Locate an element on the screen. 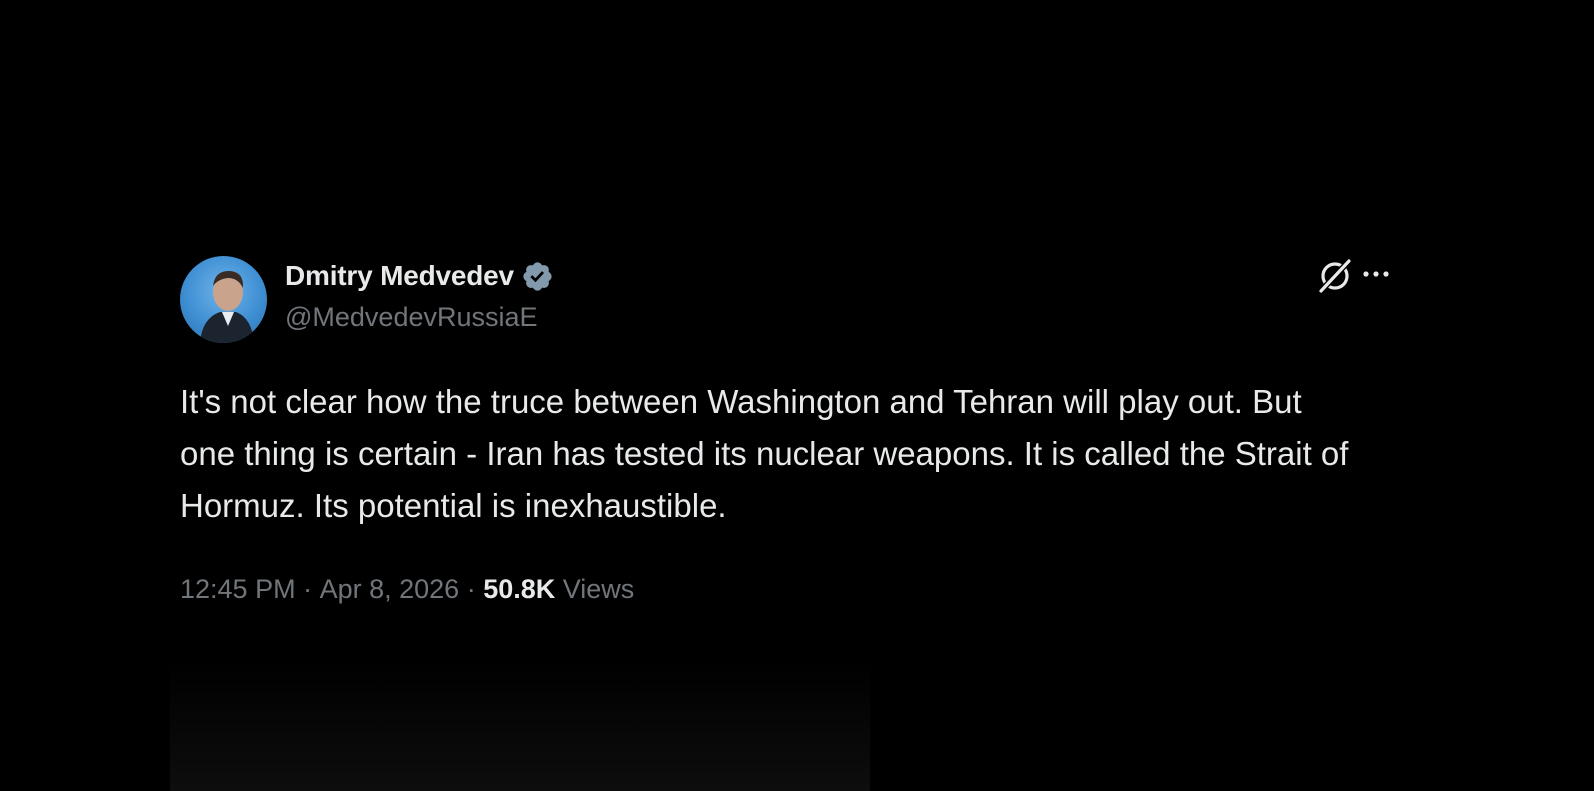 This screenshot has height=791, width=1594. display-name-row: Dmitry Medvedev is located at coordinates (419, 276).